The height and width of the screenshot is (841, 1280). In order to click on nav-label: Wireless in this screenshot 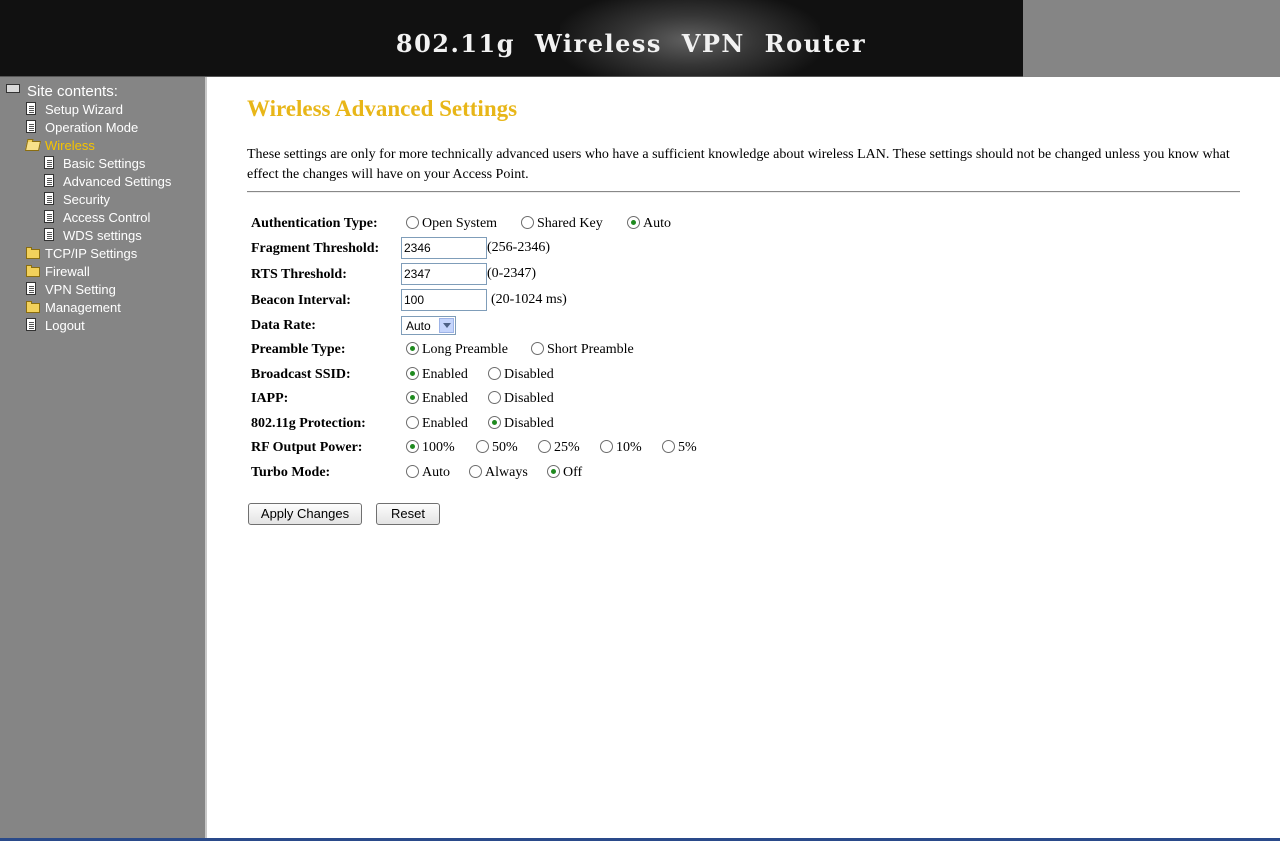, I will do `click(70, 145)`.